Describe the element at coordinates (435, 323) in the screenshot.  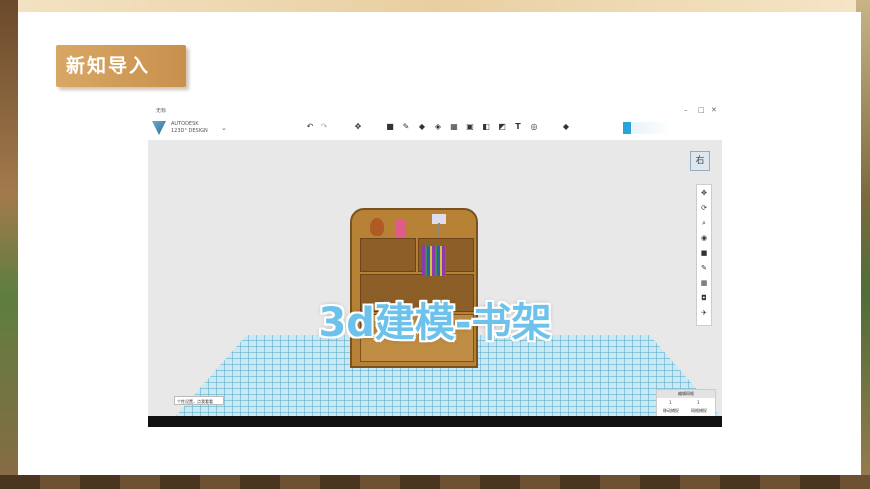
I see `overlay-caption: 3d建模-书架` at that location.